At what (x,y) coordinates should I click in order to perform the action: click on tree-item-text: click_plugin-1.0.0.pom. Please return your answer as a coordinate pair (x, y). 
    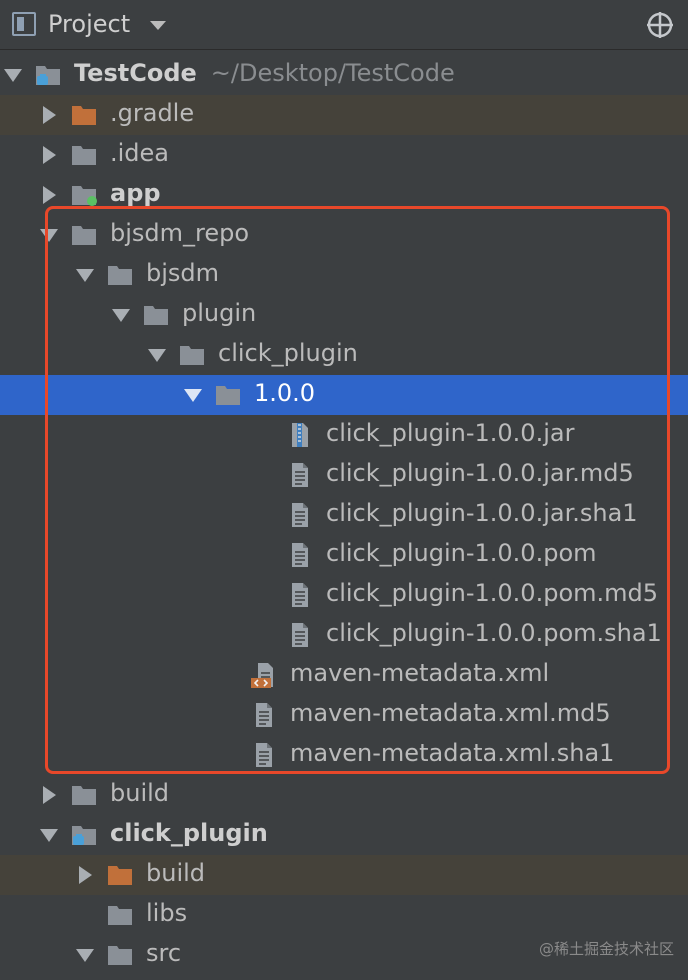
    Looking at the image, I should click on (461, 553).